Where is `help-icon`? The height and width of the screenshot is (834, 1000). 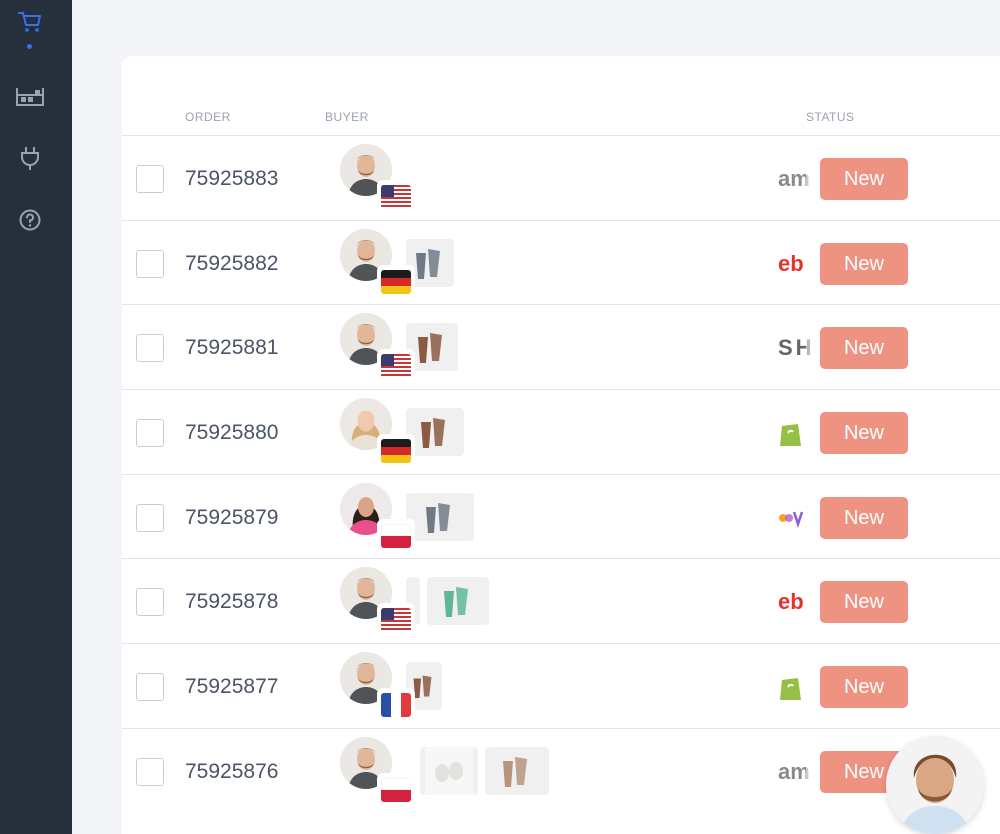
help-icon is located at coordinates (30, 220).